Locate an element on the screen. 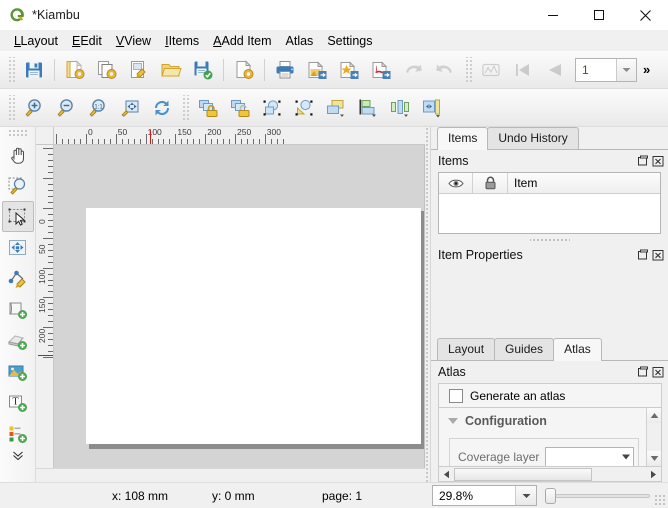 The image size is (668, 508). undock-icon is located at coordinates (642, 161).